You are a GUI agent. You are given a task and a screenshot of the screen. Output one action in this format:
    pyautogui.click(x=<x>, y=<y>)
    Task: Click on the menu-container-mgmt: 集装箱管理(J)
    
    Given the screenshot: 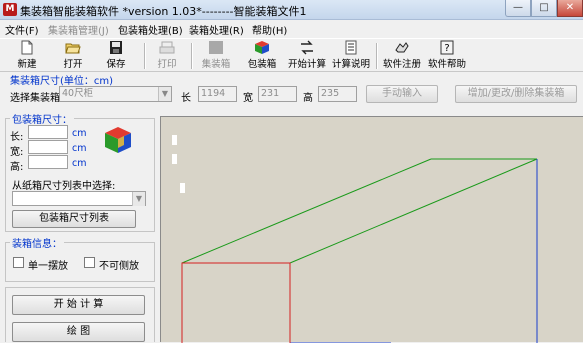 What is the action you would take?
    pyautogui.click(x=78, y=29)
    